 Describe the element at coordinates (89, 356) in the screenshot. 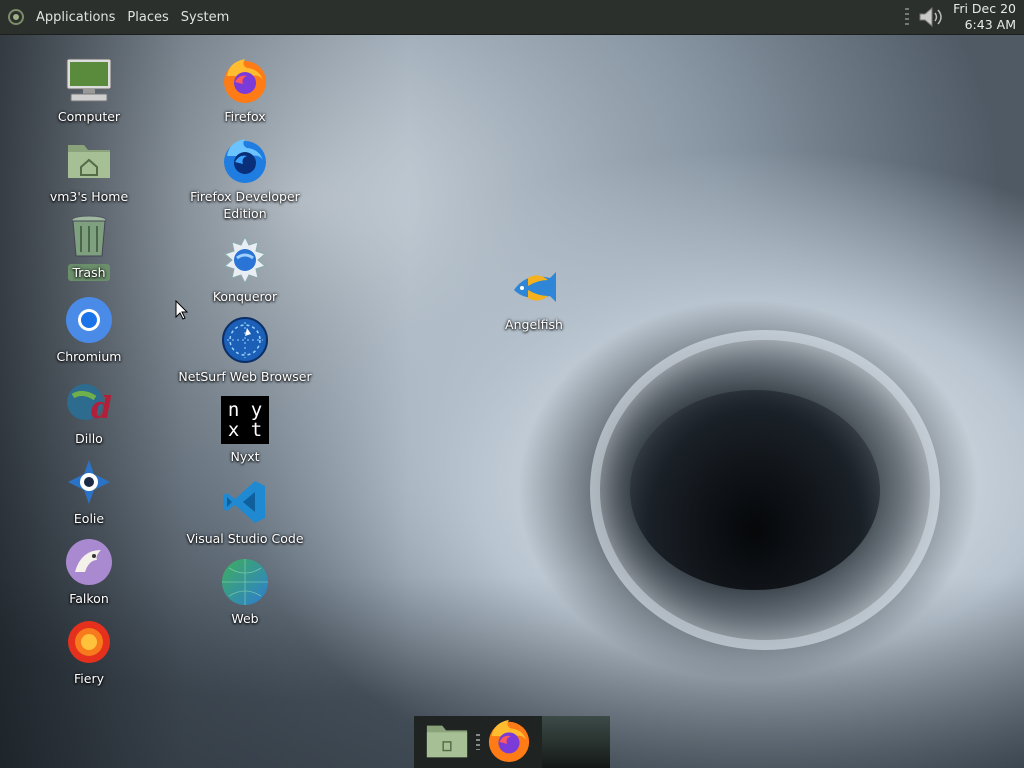

I see `desktop-icon-label: Chromium` at that location.